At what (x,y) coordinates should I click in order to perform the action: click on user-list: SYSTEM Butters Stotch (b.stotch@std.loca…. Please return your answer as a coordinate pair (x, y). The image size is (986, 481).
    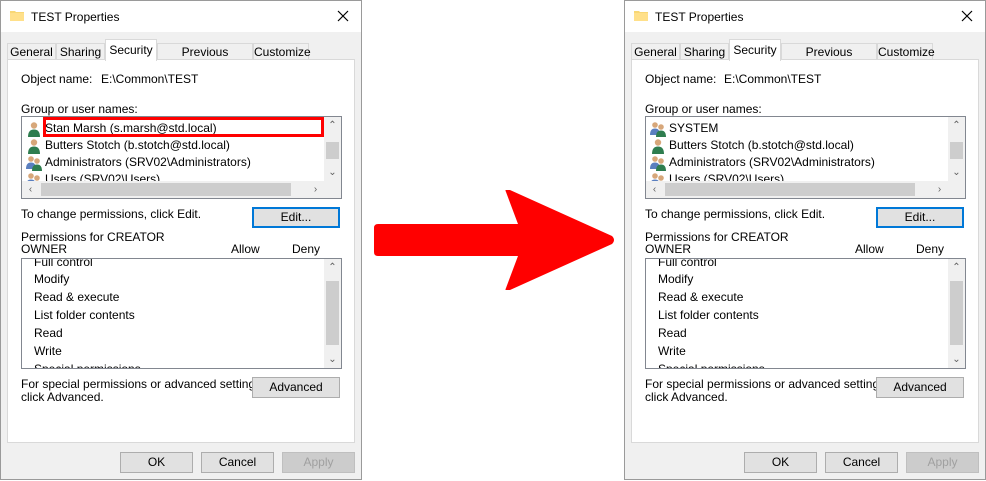
    Looking at the image, I should click on (805, 157).